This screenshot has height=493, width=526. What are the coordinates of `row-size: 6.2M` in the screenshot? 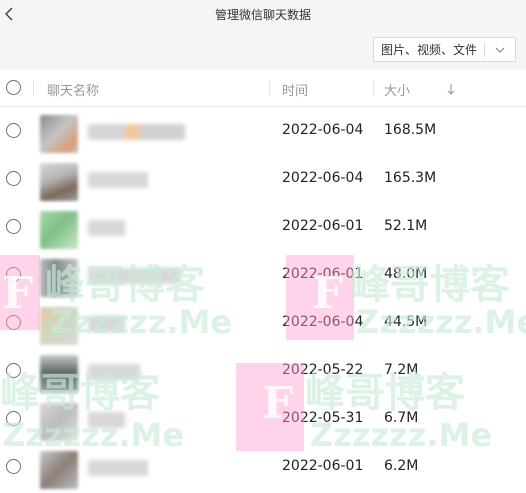 It's located at (401, 466).